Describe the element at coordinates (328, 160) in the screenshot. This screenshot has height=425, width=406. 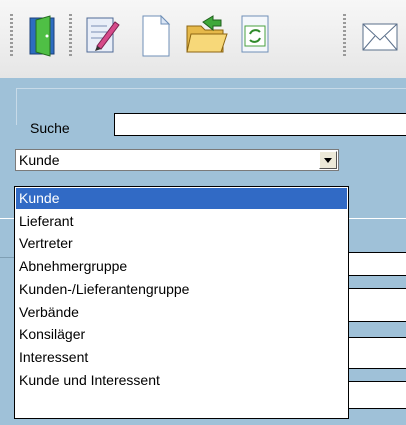
I see `chevron-down-icon` at that location.